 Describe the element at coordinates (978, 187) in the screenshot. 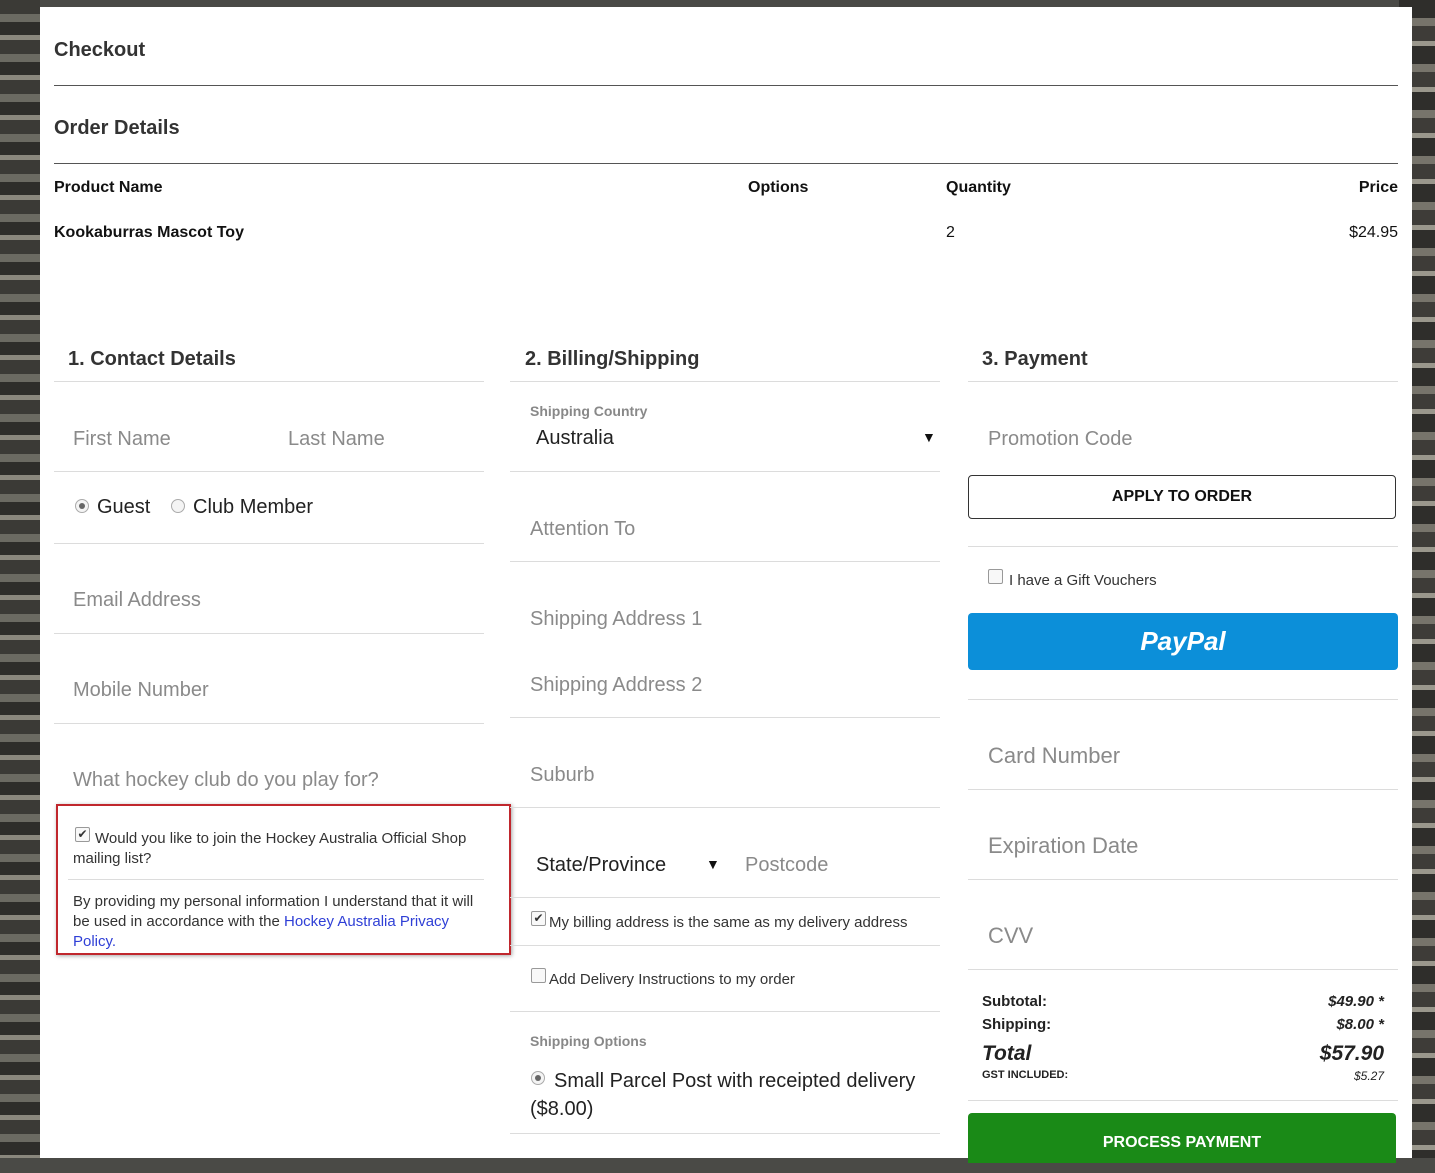

I see `column-header-quantity: Quantity` at that location.